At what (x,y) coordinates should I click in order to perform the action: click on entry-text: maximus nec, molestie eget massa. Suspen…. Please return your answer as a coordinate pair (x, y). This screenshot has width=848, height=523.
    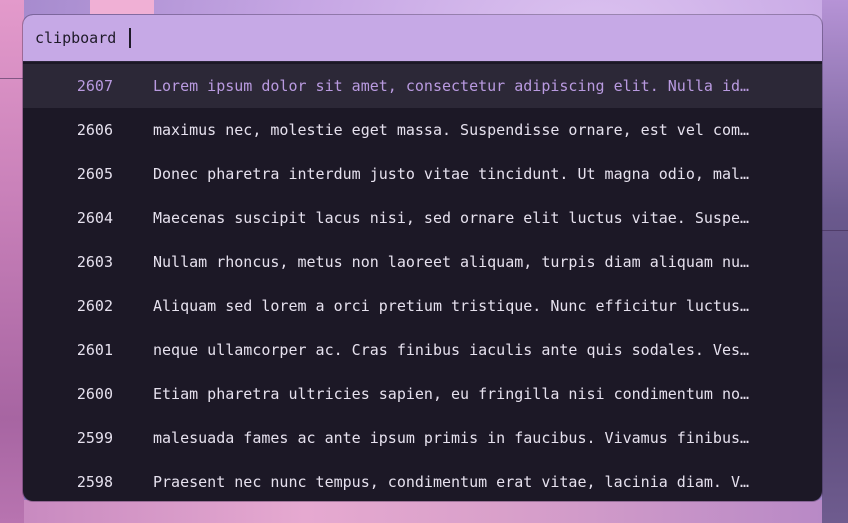
    Looking at the image, I should click on (451, 130).